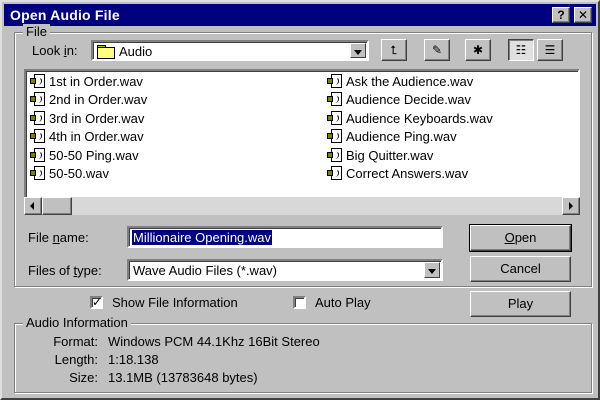 The image size is (600, 400). I want to click on file-item: 2nd in Order.wav, so click(88, 100).